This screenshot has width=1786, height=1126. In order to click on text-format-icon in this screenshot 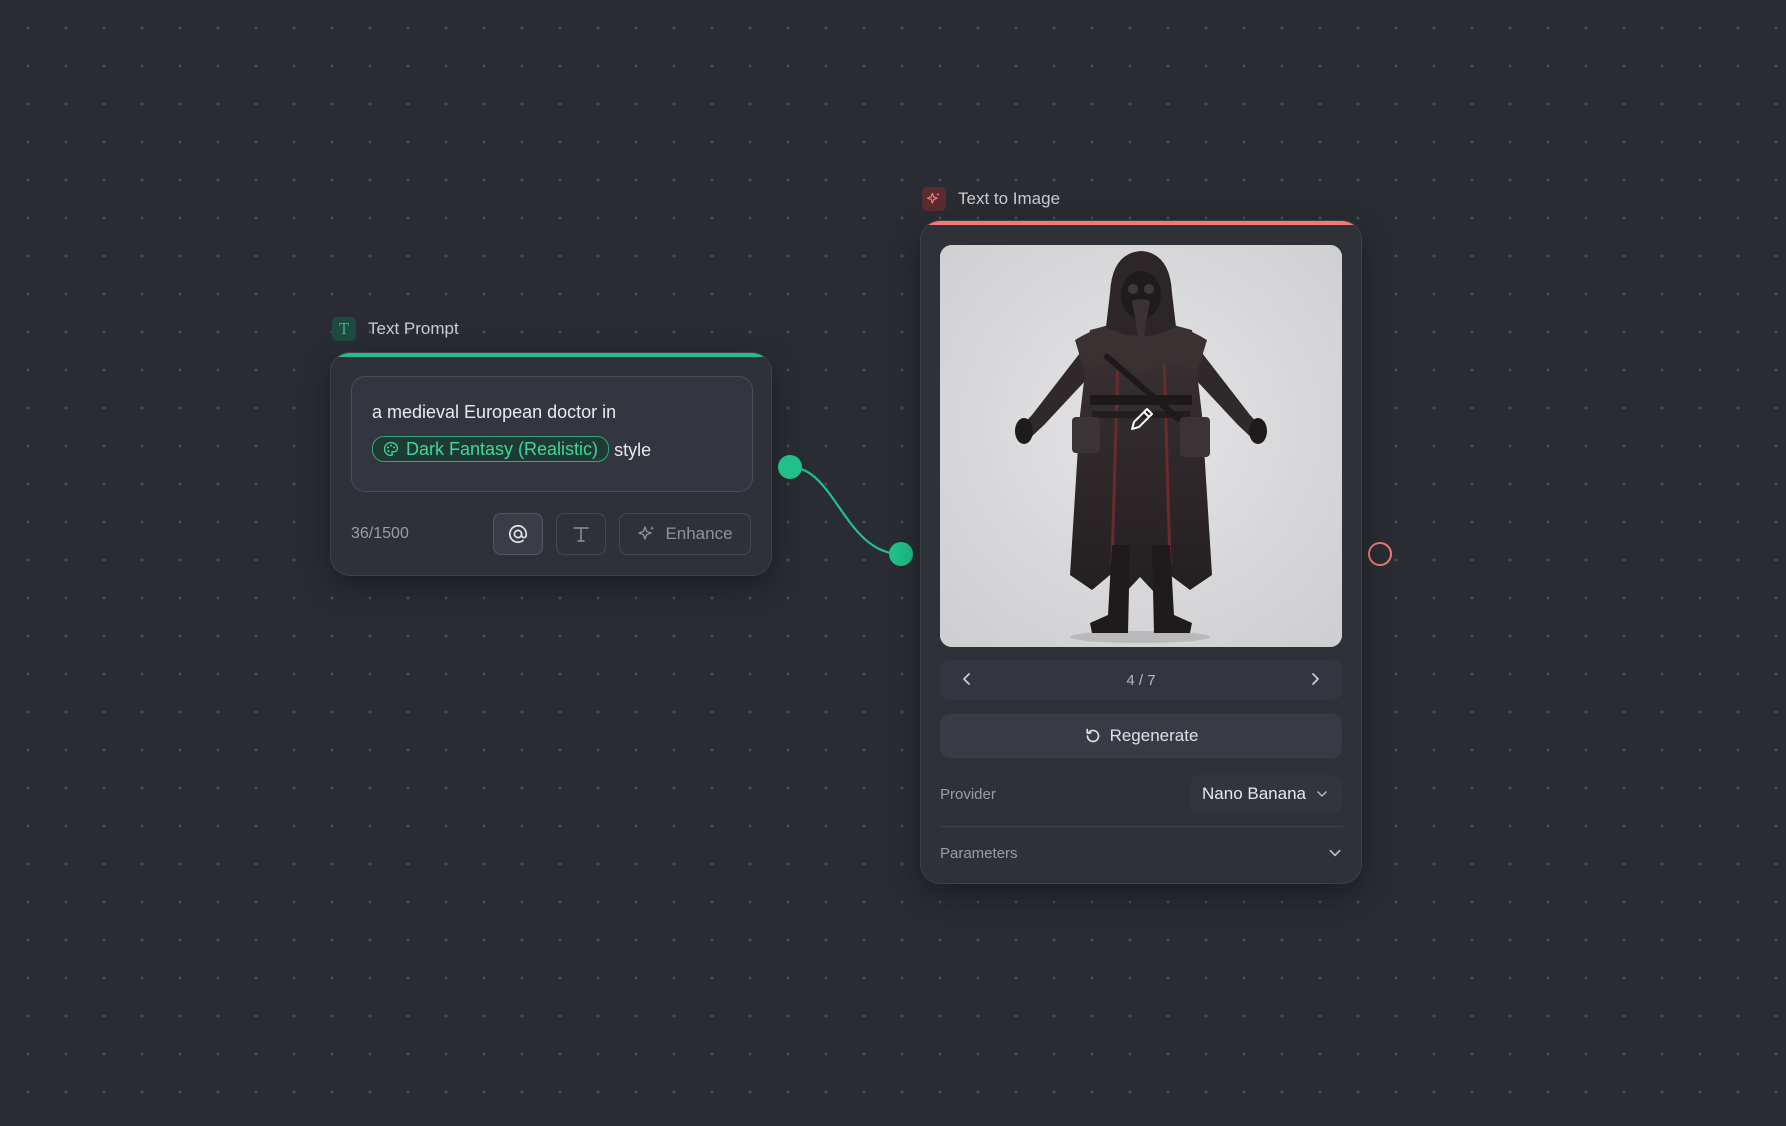, I will do `click(581, 534)`.